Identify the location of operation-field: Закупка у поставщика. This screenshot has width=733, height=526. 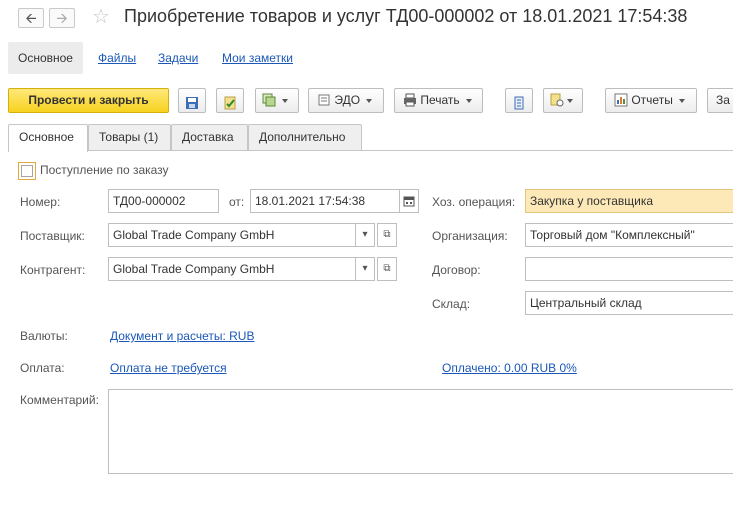
(629, 201).